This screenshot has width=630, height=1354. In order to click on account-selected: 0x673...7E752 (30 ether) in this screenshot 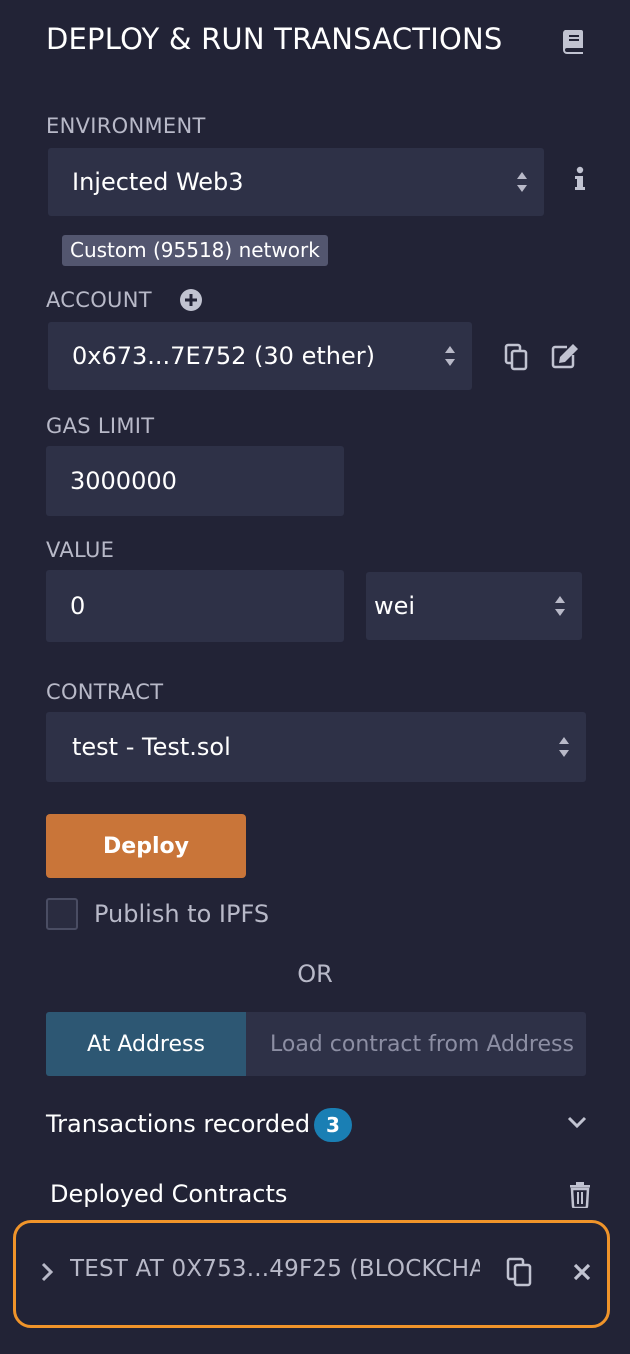, I will do `click(223, 356)`.